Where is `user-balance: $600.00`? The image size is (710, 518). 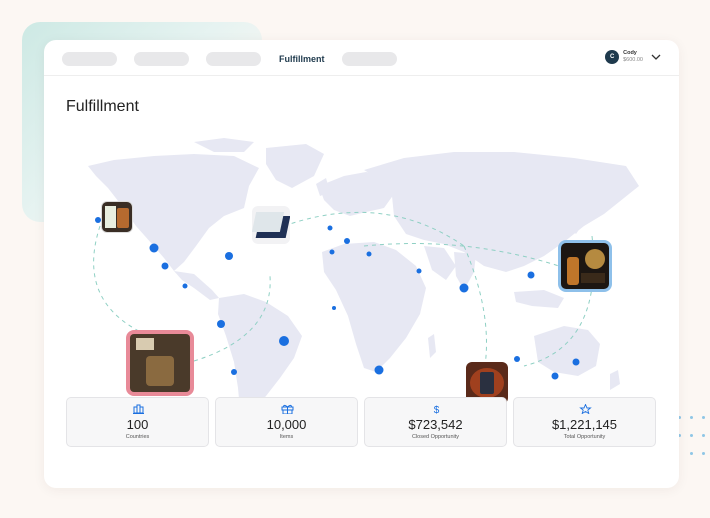 user-balance: $600.00 is located at coordinates (633, 60).